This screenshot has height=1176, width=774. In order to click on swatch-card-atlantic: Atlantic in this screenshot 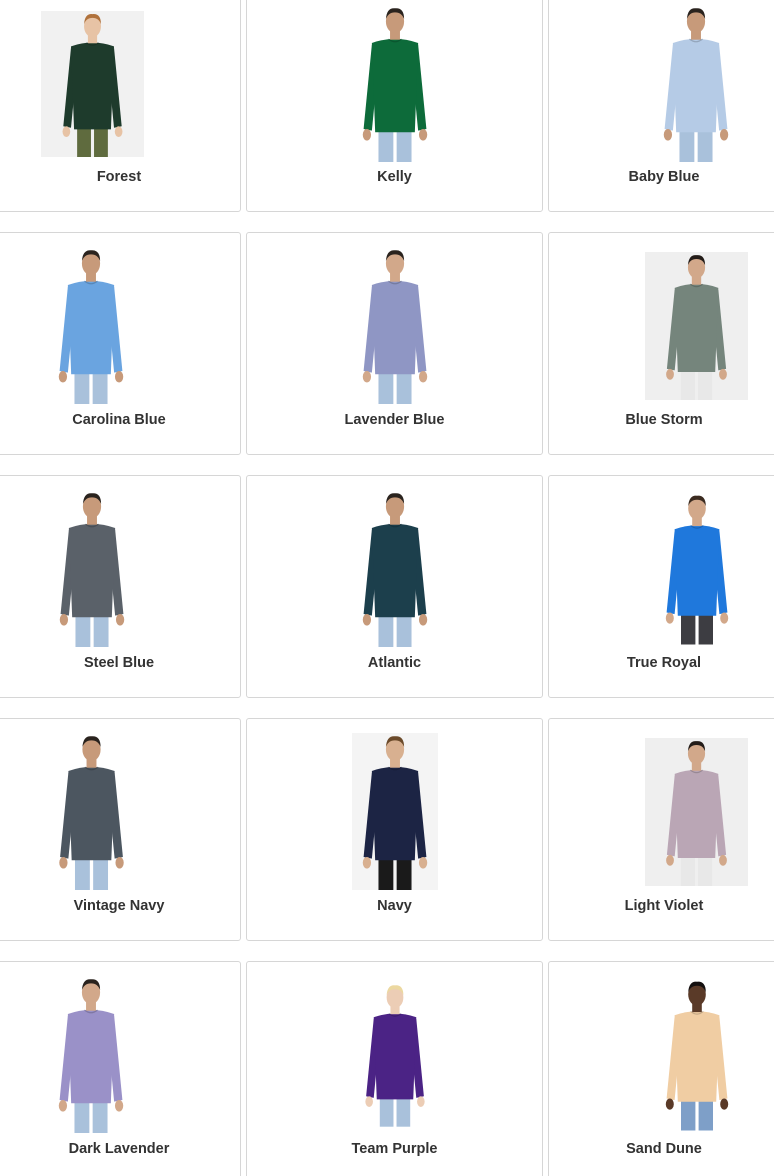, I will do `click(394, 586)`.